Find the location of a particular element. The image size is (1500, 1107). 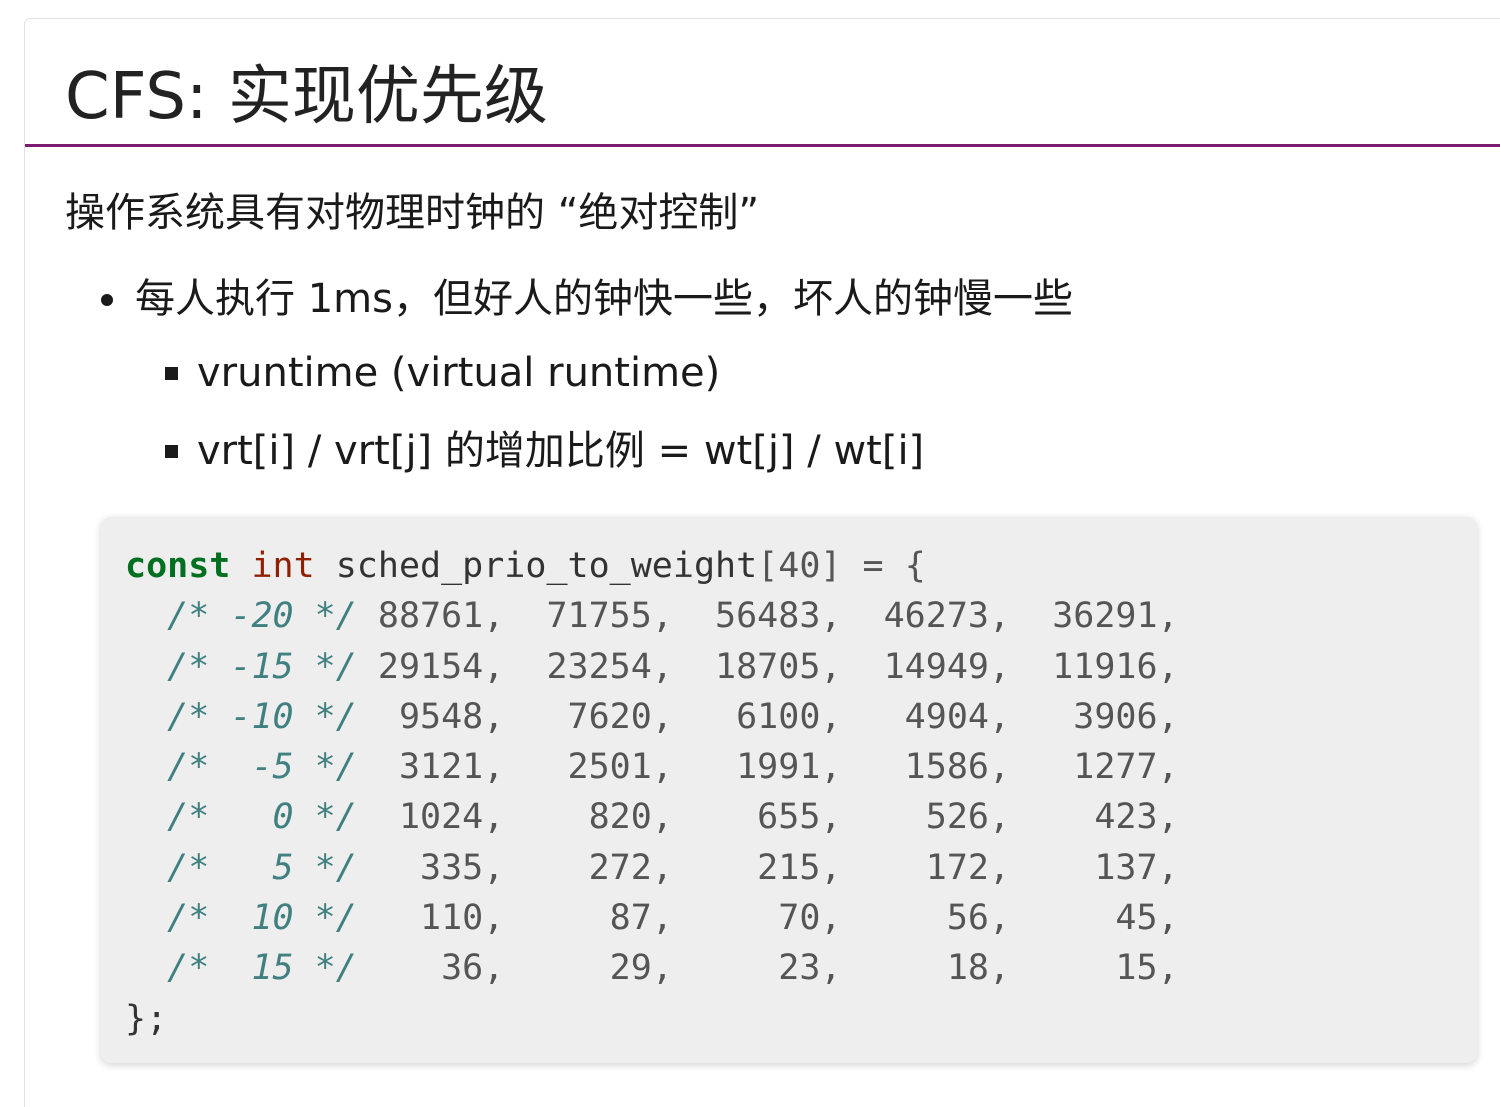

code-row: /* -5 */ 3121, 2501, 1991, 1586, 1277, is located at coordinates (652, 767).